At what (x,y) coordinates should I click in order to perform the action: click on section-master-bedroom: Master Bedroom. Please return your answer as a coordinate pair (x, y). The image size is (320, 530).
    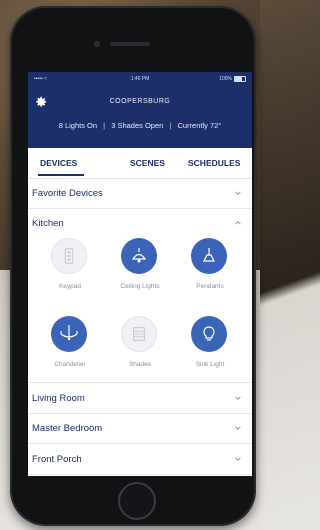
    Looking at the image, I should click on (140, 428).